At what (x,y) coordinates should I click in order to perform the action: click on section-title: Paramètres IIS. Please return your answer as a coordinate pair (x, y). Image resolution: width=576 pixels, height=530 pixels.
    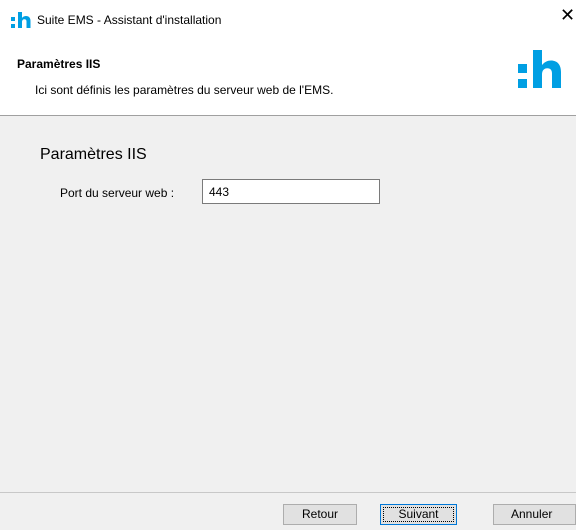
    Looking at the image, I should click on (93, 154).